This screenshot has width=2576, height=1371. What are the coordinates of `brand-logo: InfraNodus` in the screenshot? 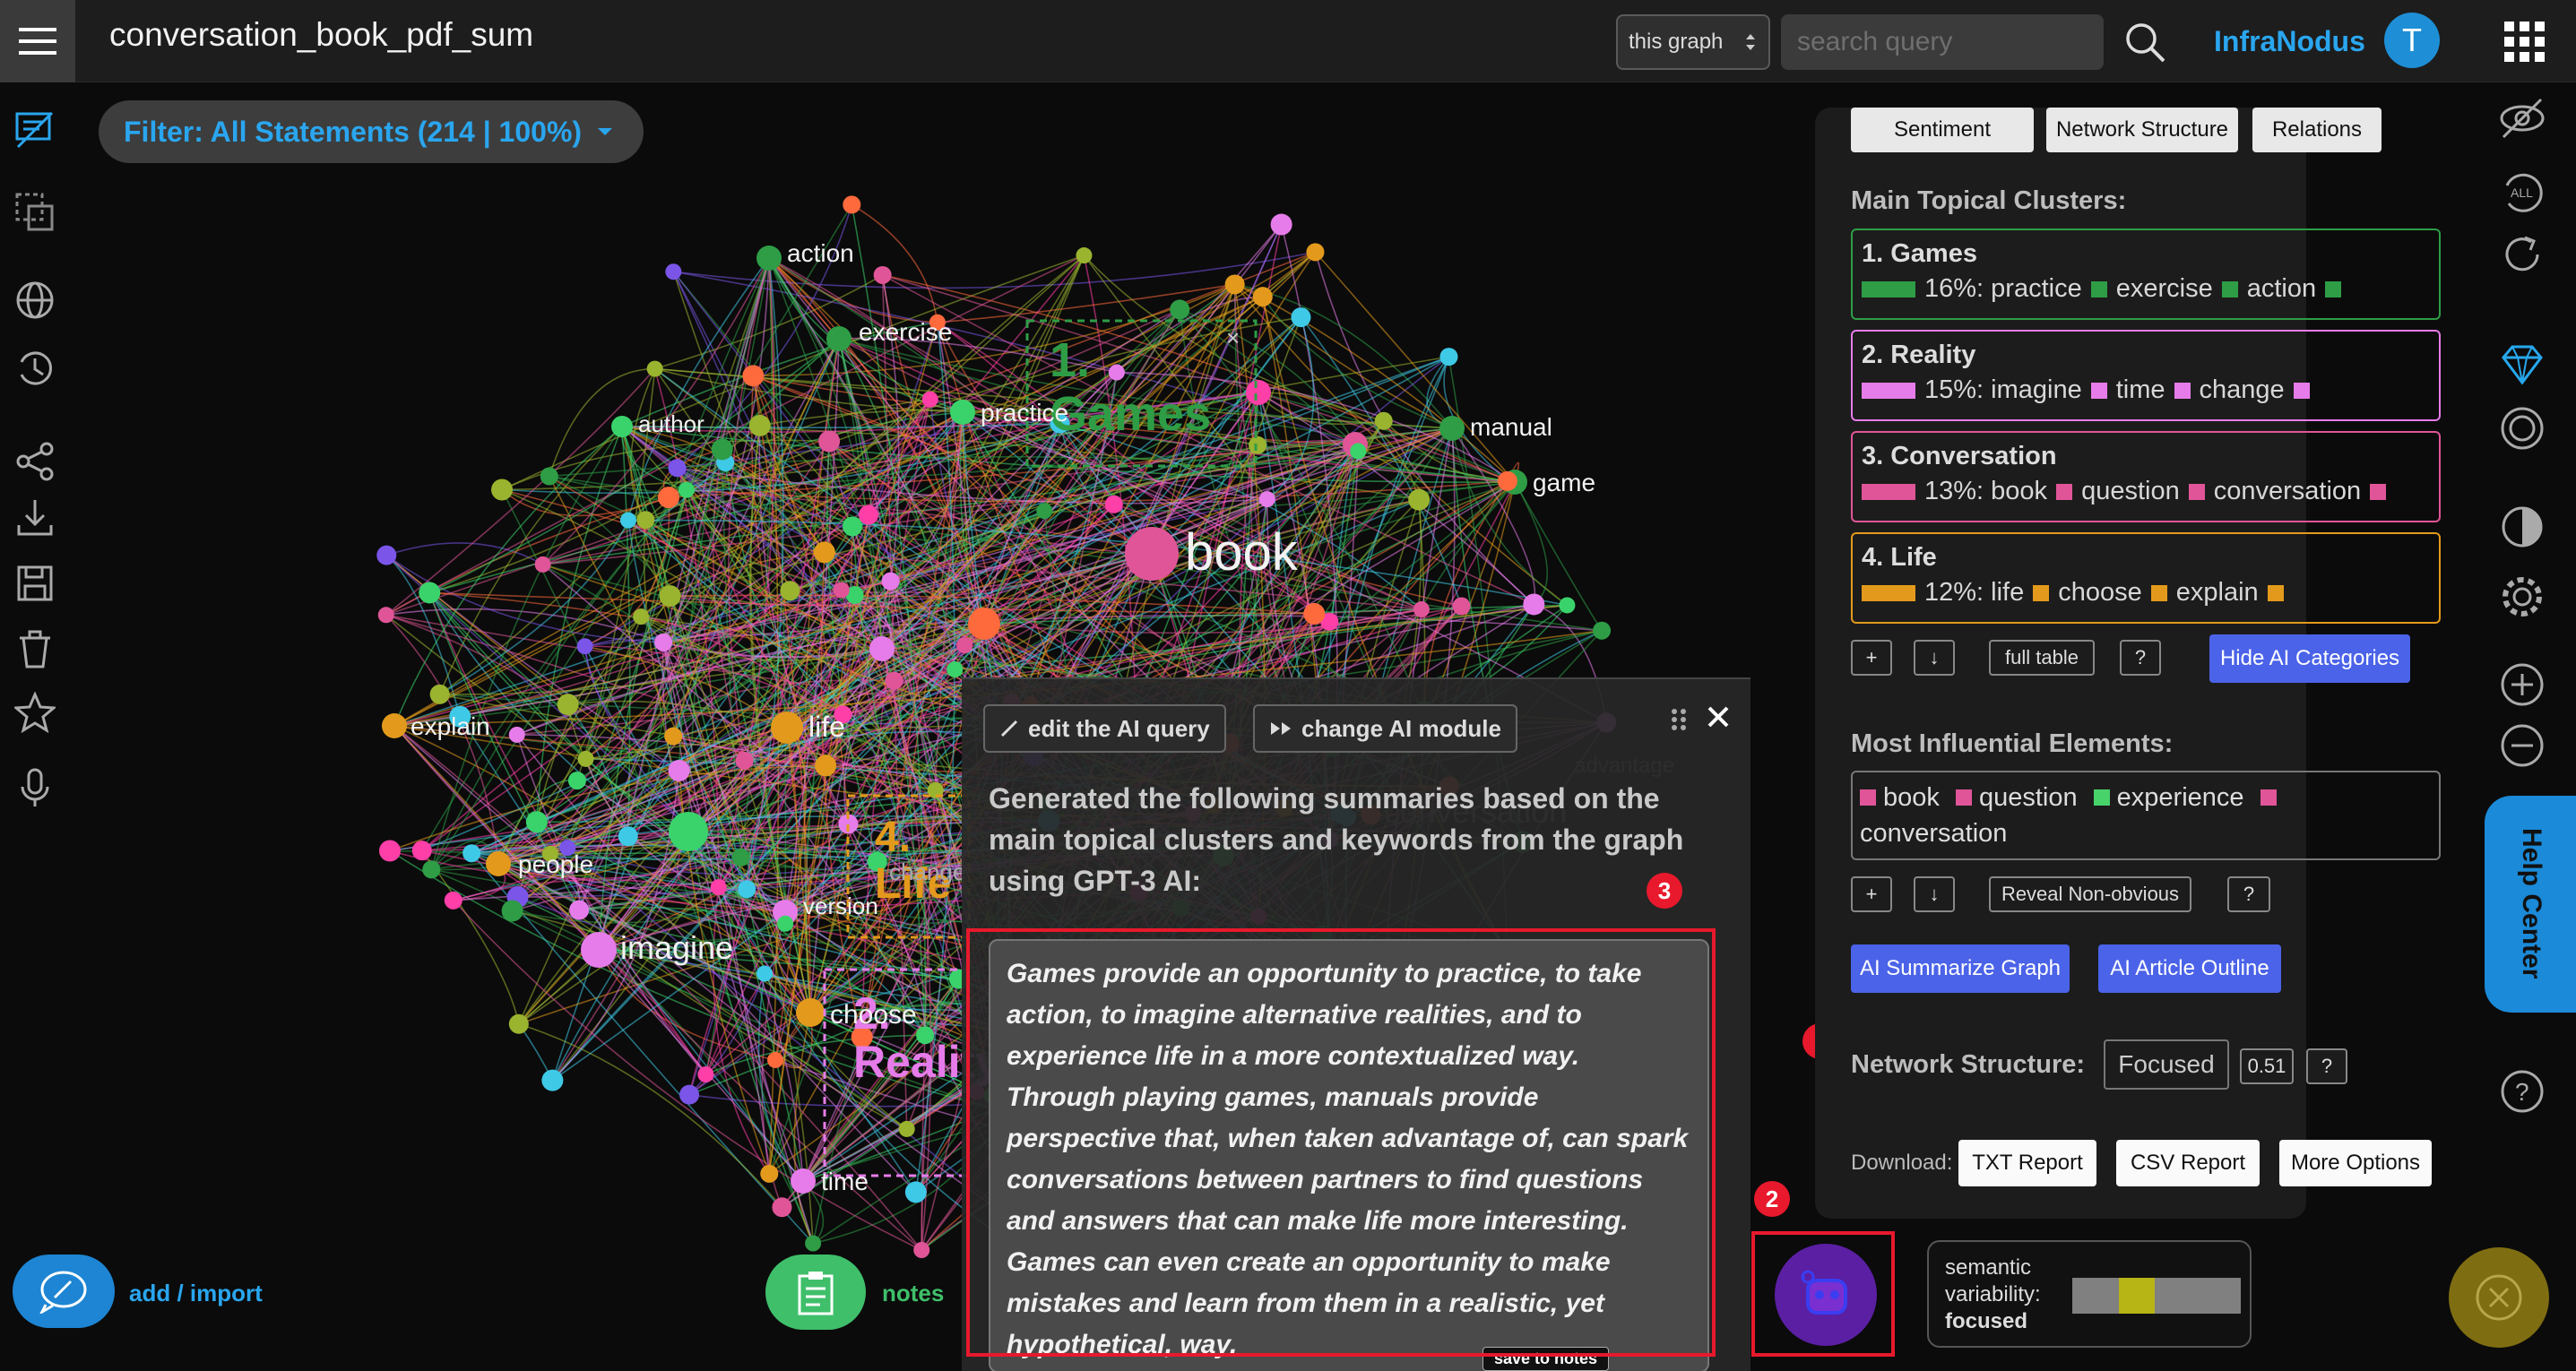 It's located at (2289, 41).